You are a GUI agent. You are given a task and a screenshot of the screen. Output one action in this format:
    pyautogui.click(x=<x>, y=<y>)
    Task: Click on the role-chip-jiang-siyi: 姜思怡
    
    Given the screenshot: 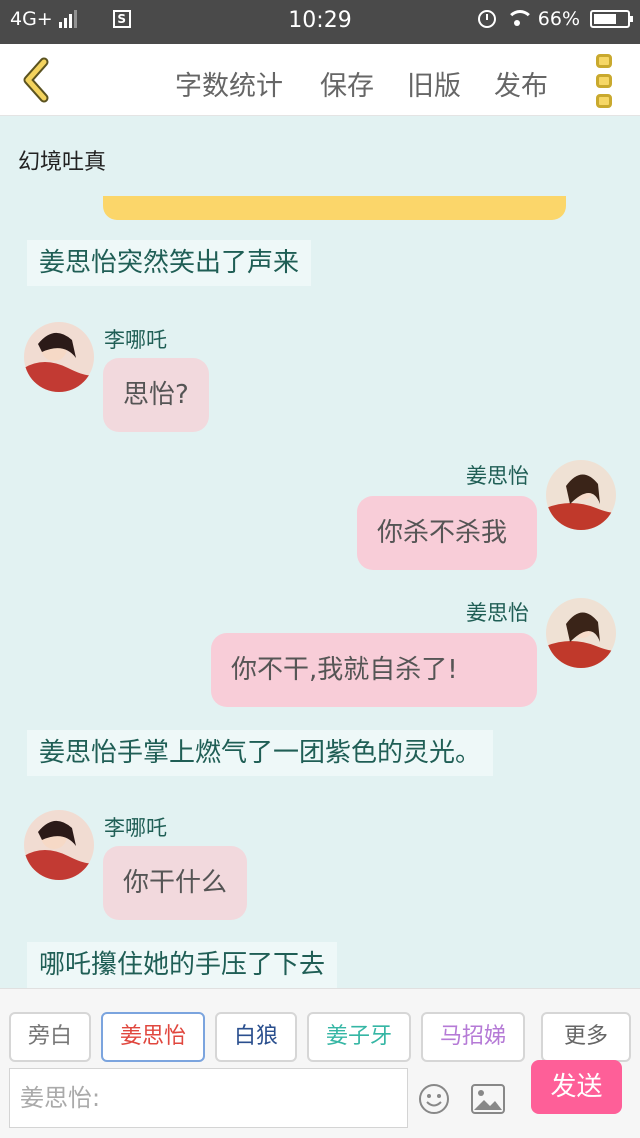 What is the action you would take?
    pyautogui.click(x=153, y=1037)
    